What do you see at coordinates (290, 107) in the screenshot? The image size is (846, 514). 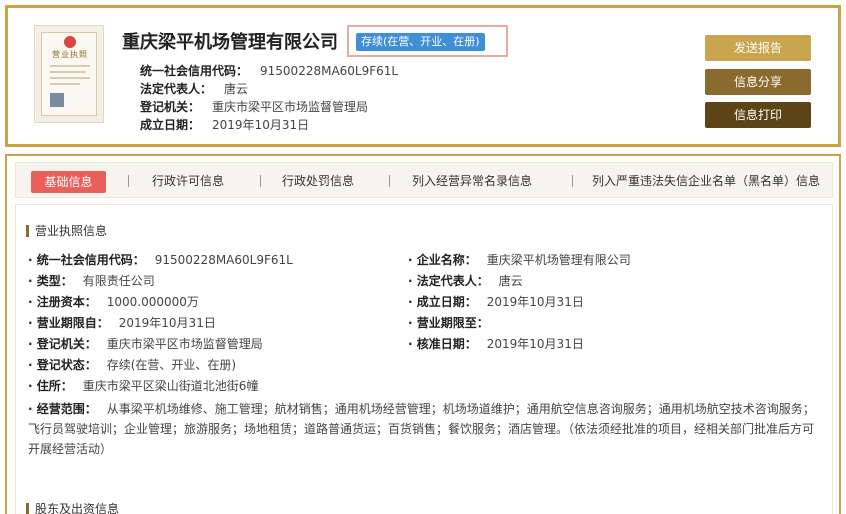 I see `header-authority-value: 重庆市梁平区市场监督管理局` at bounding box center [290, 107].